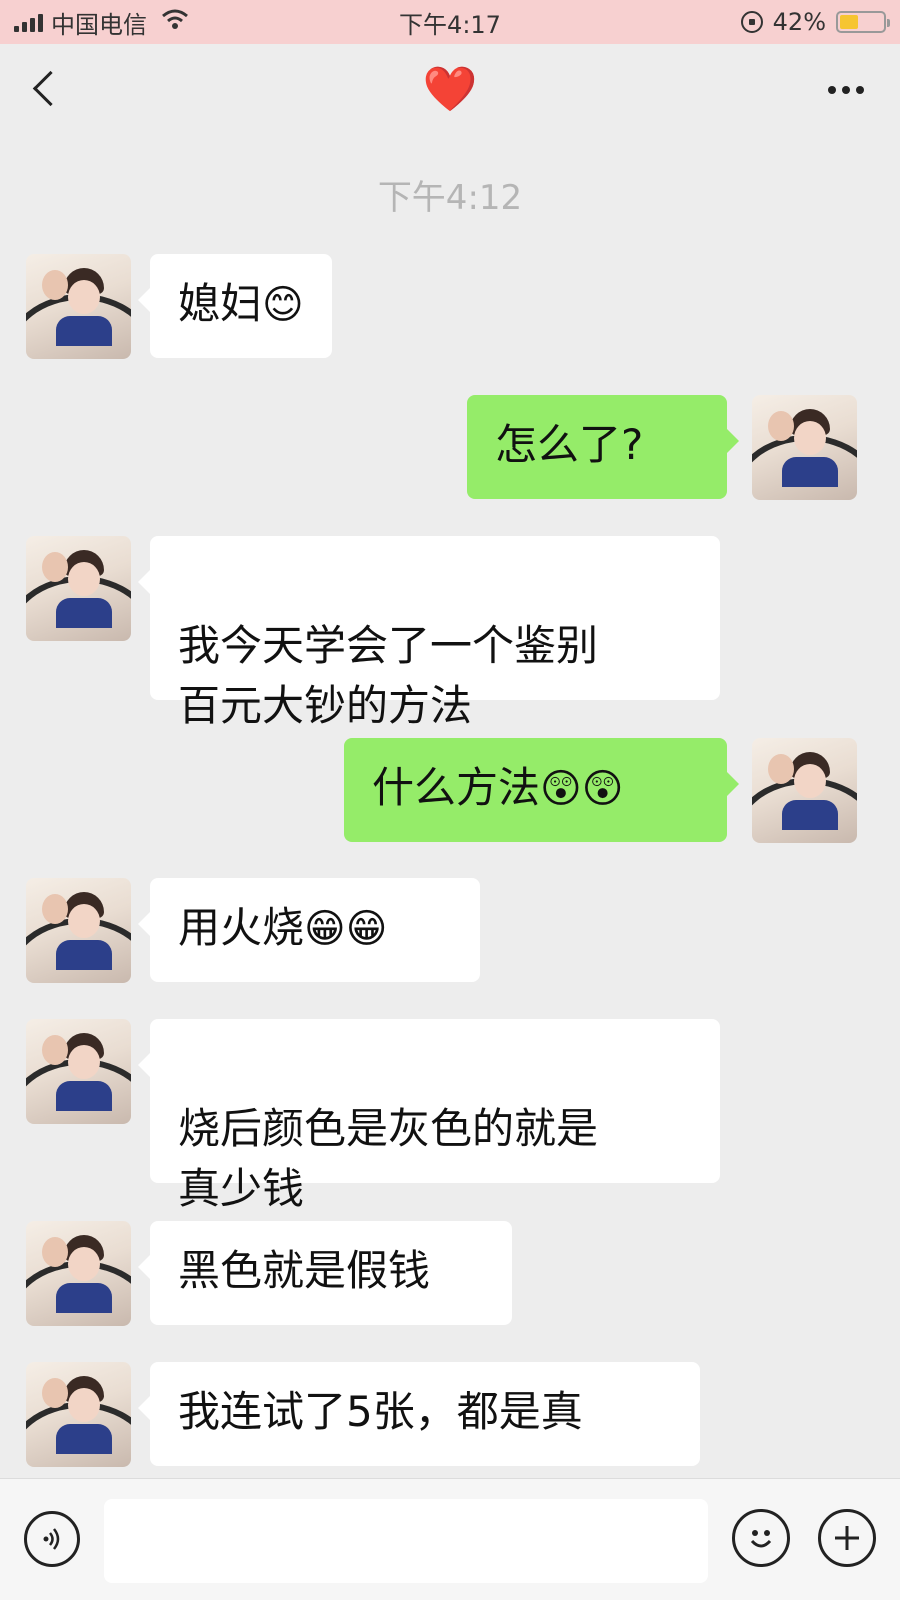 The width and height of the screenshot is (900, 1600). What do you see at coordinates (28, 22) in the screenshot?
I see `signal-icon` at bounding box center [28, 22].